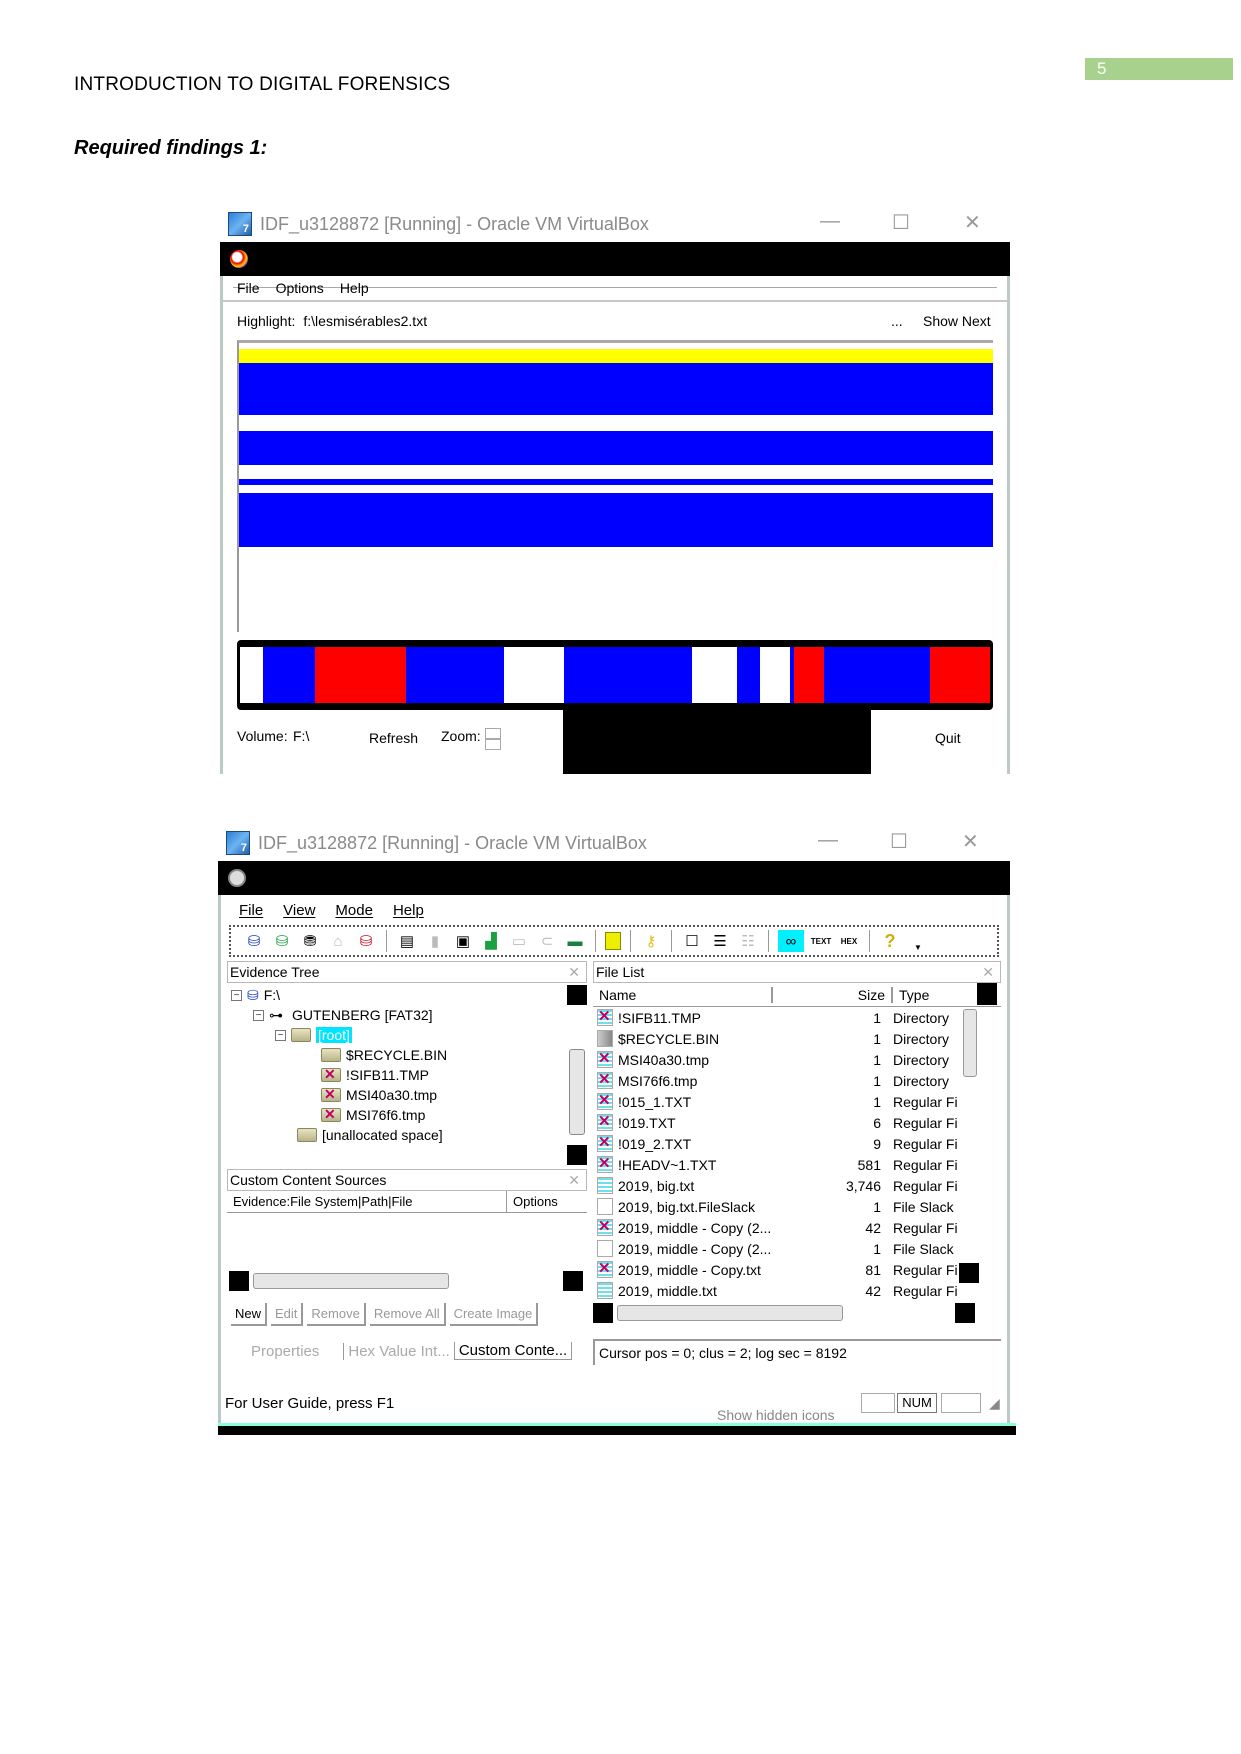  What do you see at coordinates (574, 972) in the screenshot?
I see `evidence-tree-close-icon: ✕` at bounding box center [574, 972].